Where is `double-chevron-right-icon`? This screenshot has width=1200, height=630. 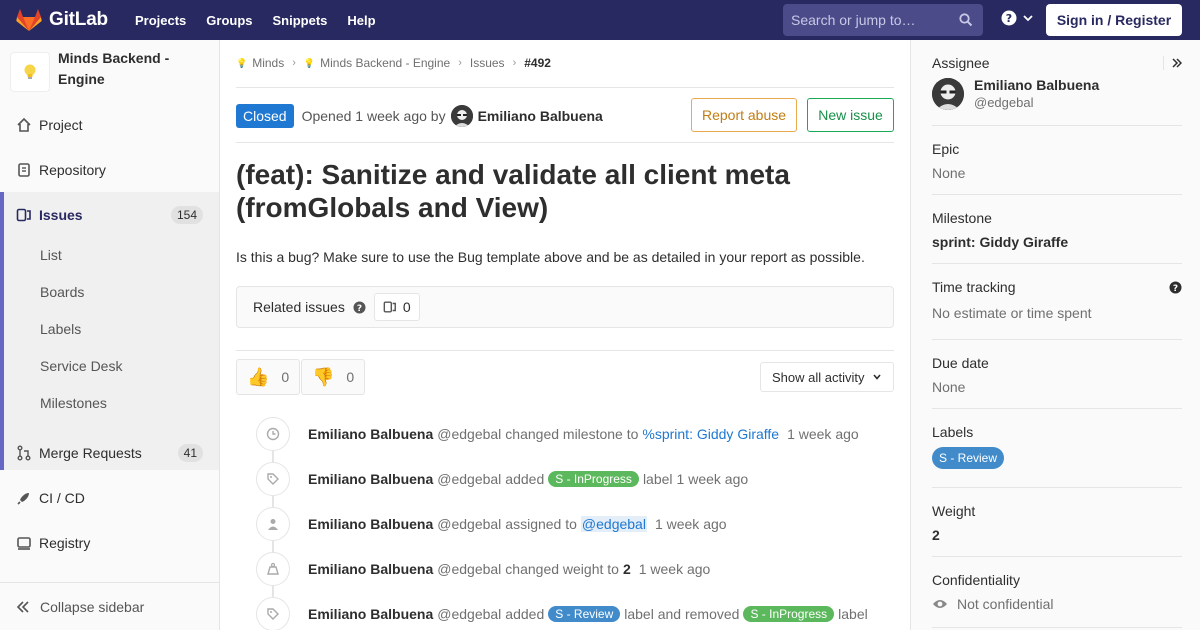 double-chevron-right-icon is located at coordinates (1177, 63).